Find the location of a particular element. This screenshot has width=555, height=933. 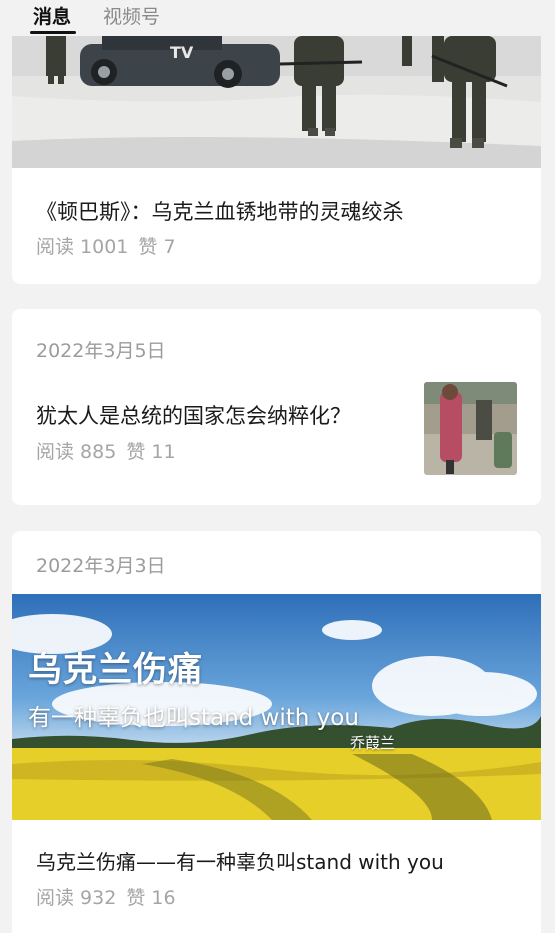

read-count: 阅读 885 is located at coordinates (76, 452).